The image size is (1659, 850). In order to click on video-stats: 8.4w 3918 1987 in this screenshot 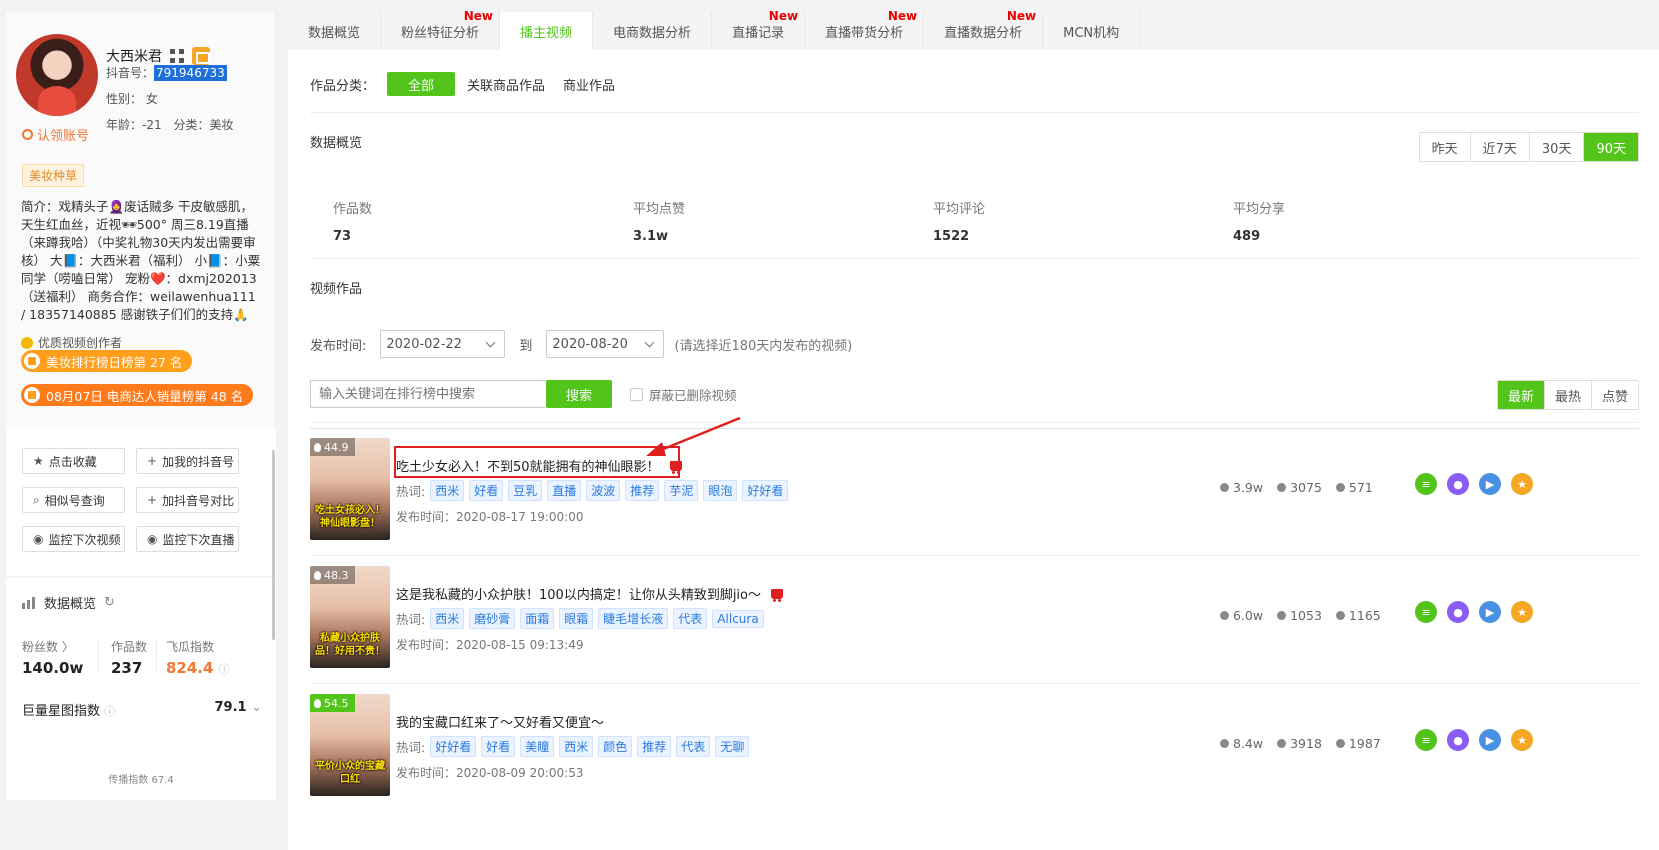, I will do `click(1300, 743)`.